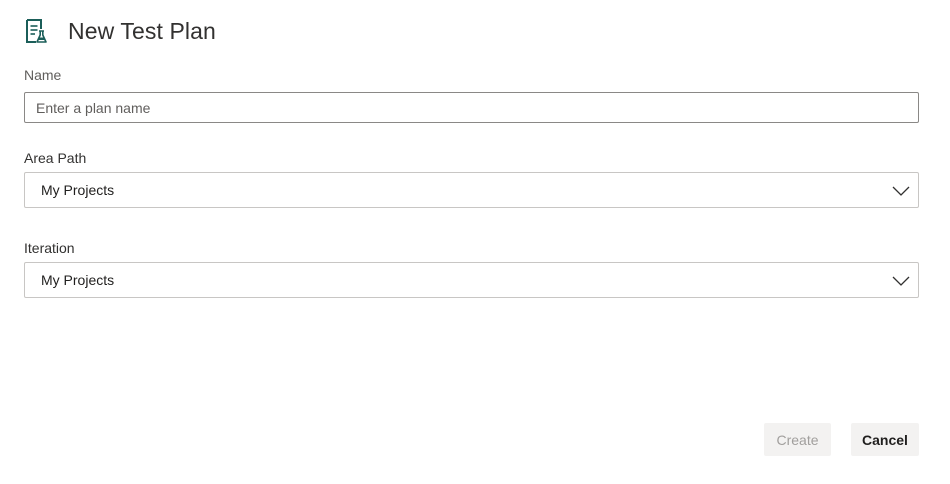 Image resolution: width=950 pixels, height=484 pixels. Describe the element at coordinates (43, 75) in the screenshot. I see `name-label: Name` at that location.